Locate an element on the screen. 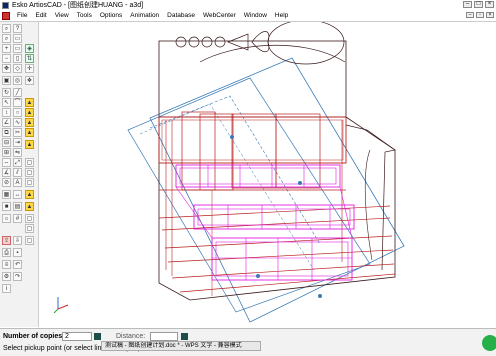 The width and height of the screenshot is (496, 356). print-icon: ⎙ is located at coordinates (6, 252).